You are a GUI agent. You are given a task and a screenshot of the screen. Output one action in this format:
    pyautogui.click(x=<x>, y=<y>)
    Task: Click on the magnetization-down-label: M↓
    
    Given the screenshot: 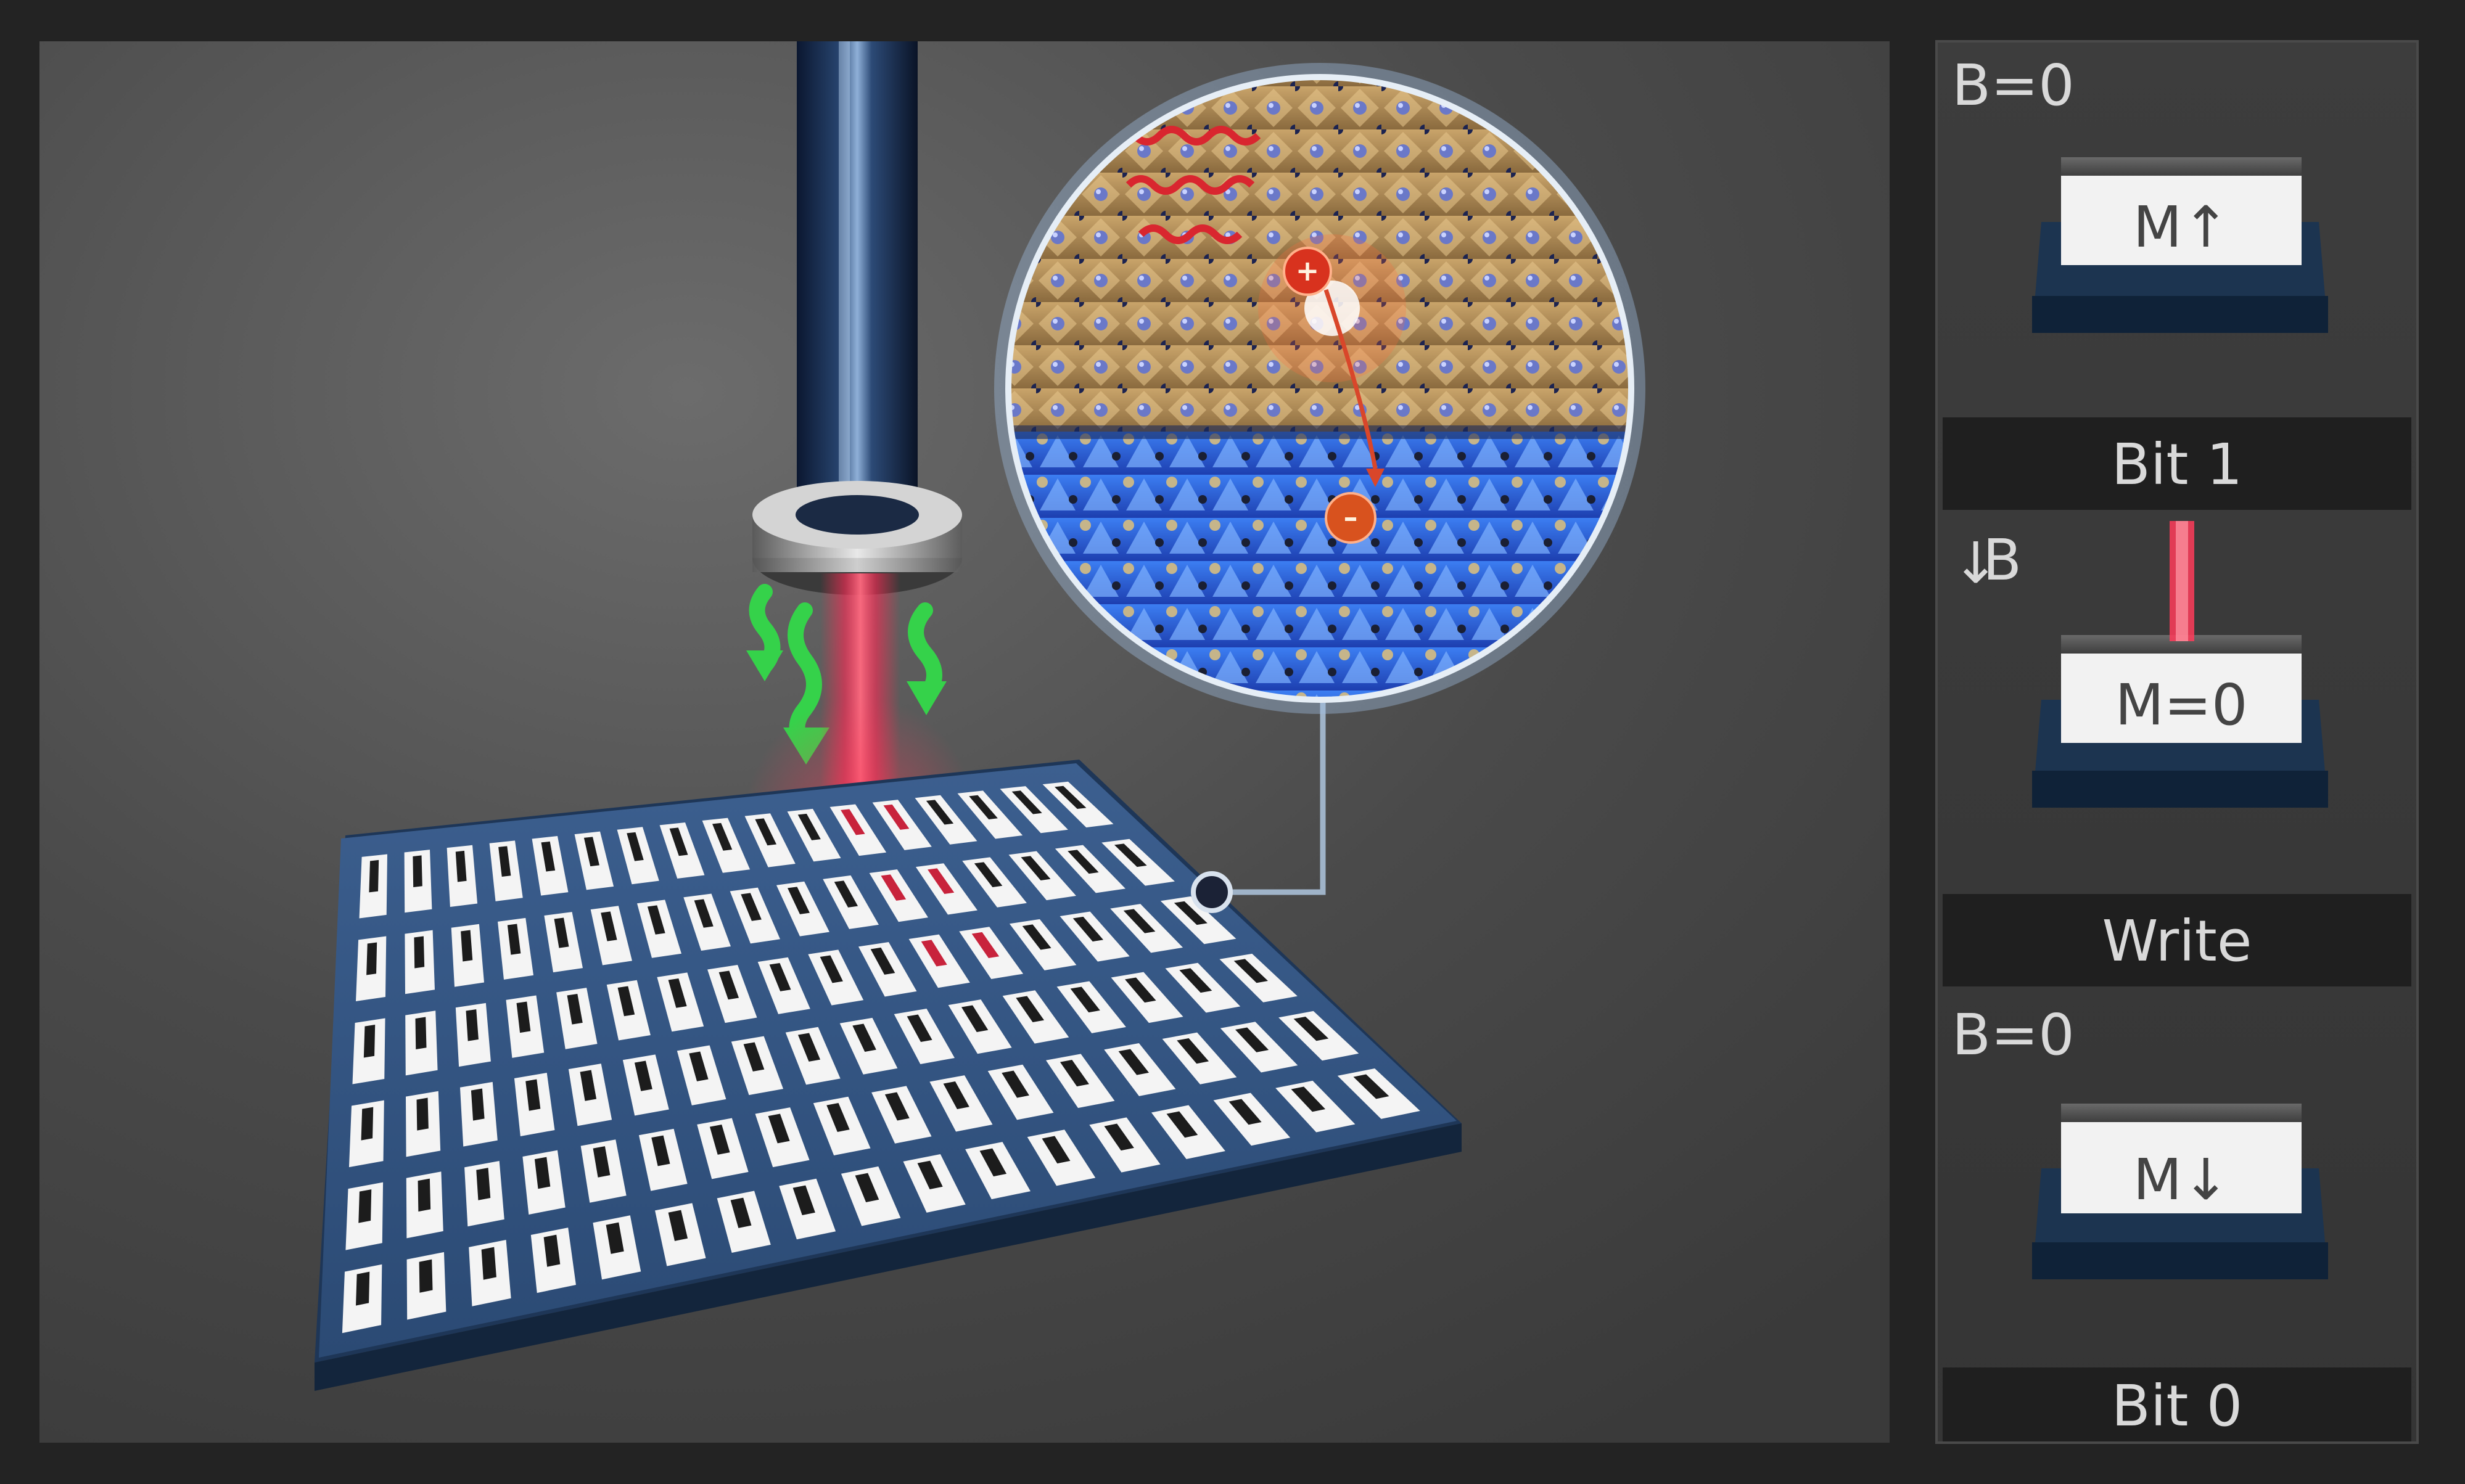 What is the action you would take?
    pyautogui.click(x=2181, y=1180)
    